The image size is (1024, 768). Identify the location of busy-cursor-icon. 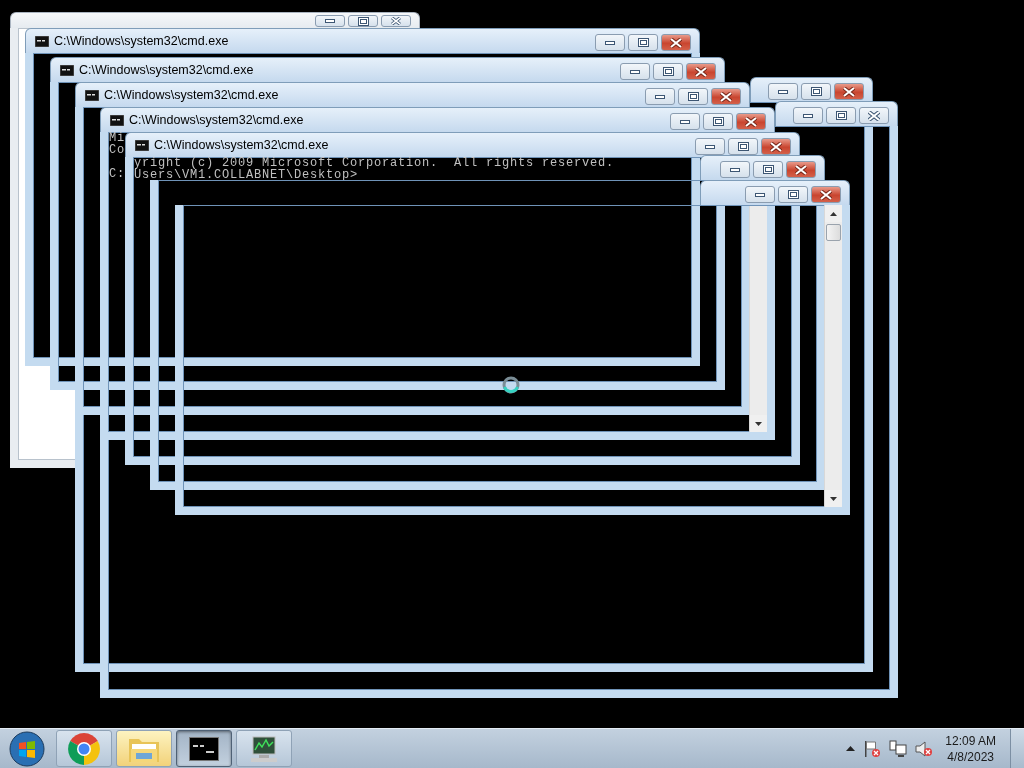
(511, 385).